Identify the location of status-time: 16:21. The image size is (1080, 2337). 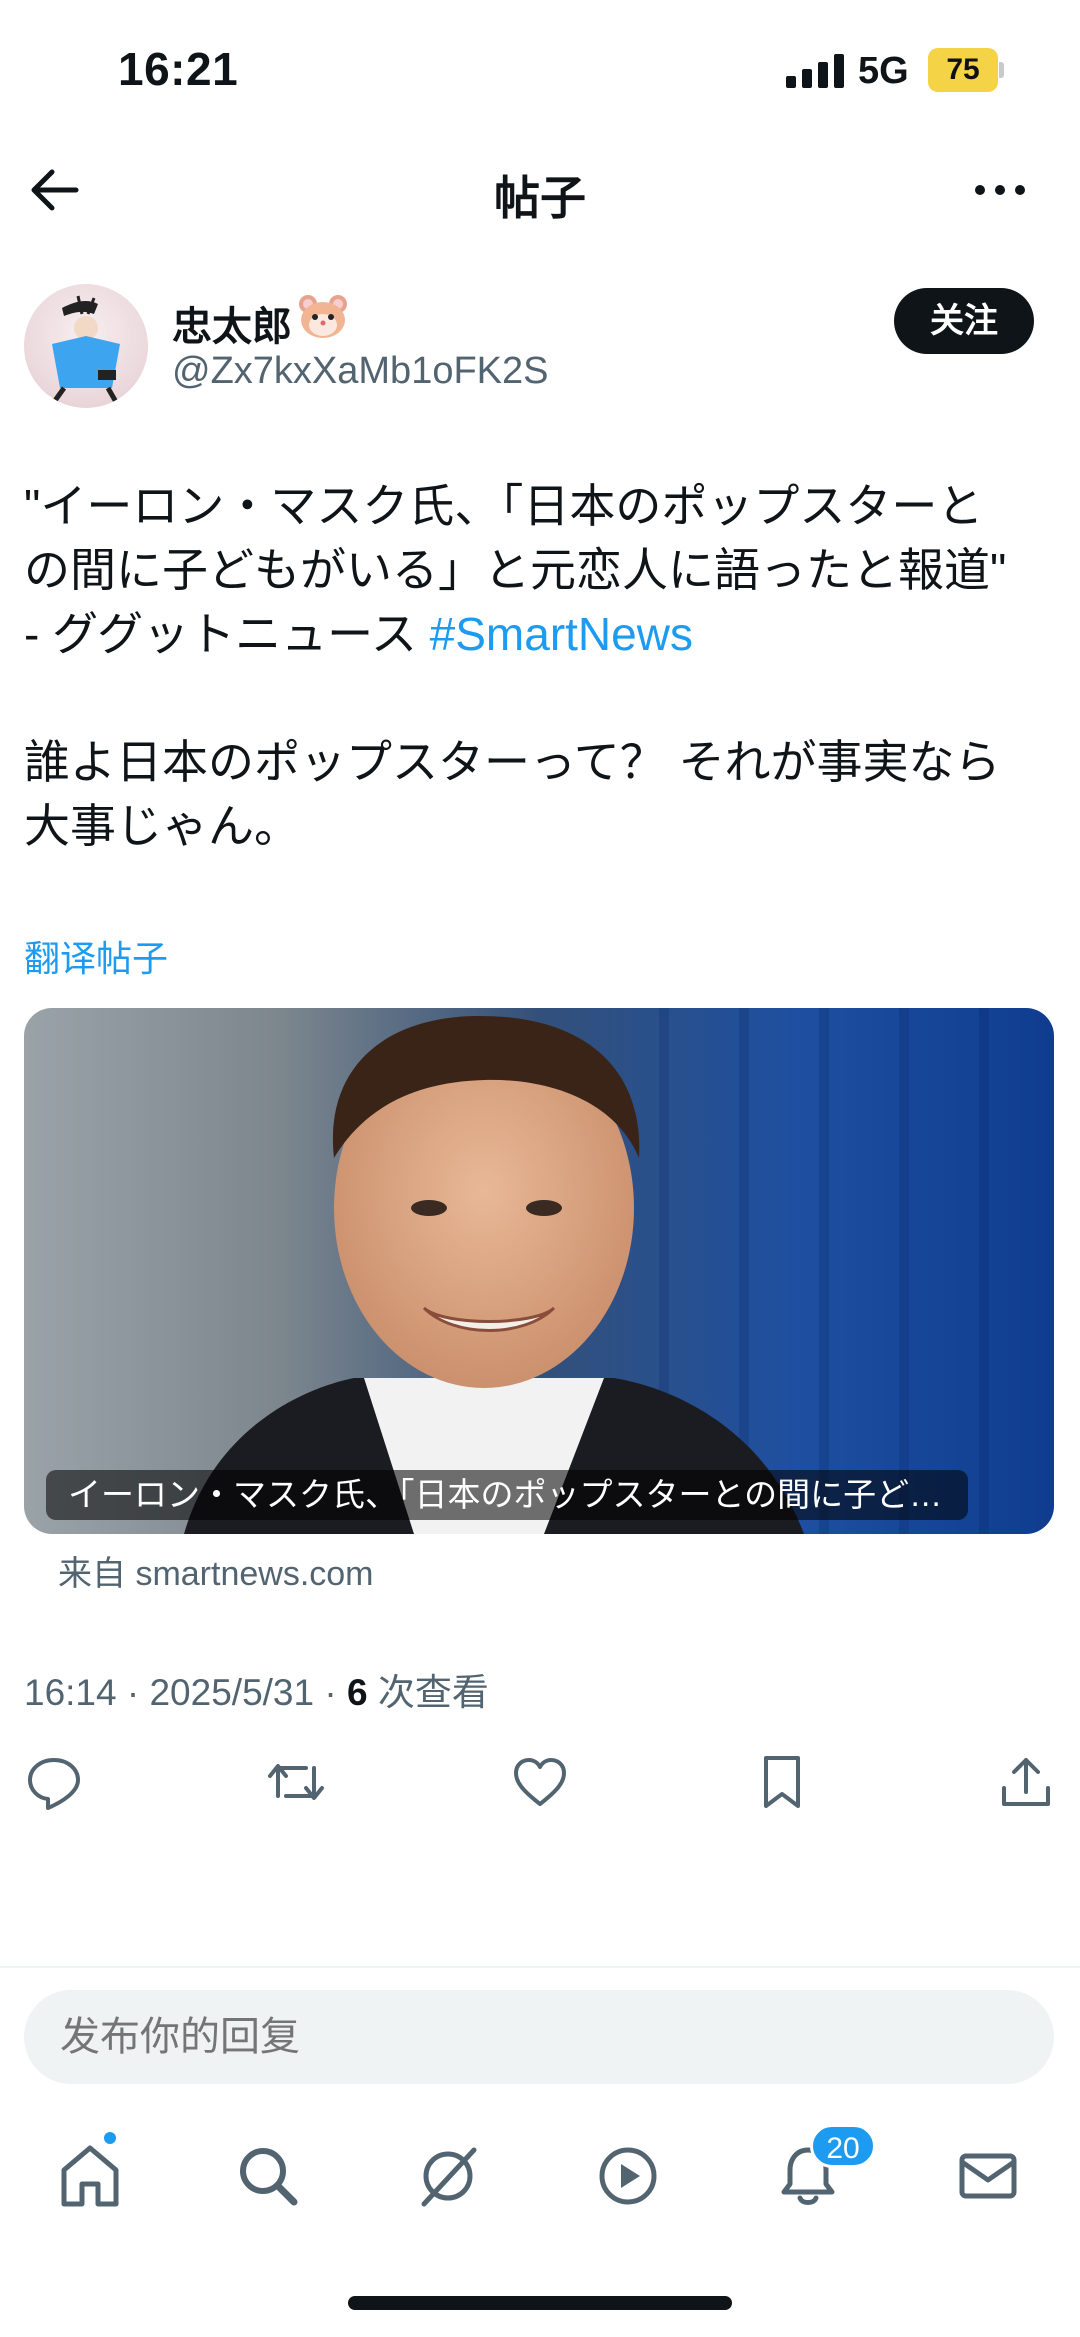
(178, 69).